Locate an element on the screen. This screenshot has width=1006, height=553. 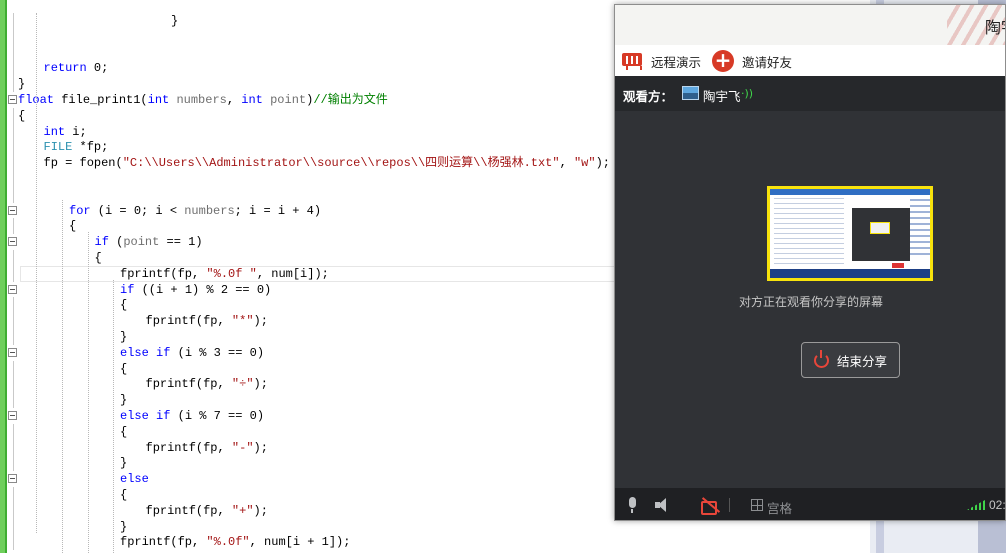
code-text: fprintf(fp, "+"); is located at coordinates (207, 511).